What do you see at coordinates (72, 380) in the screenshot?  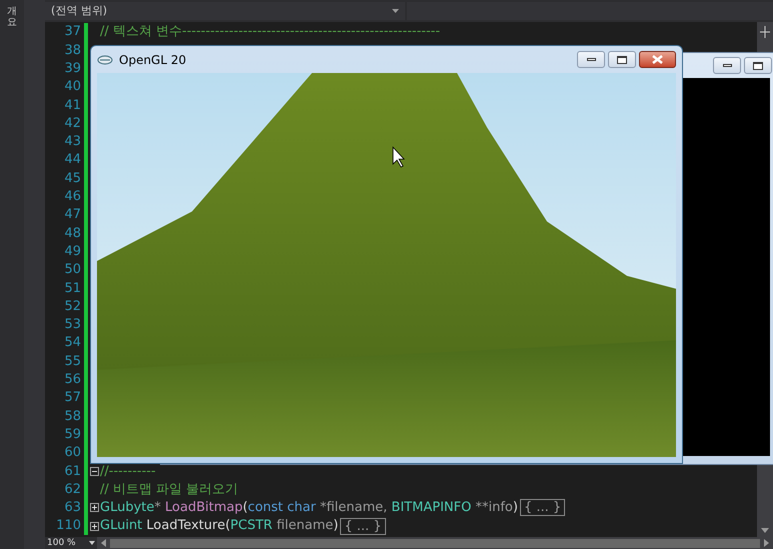 I see `line-number: 56` at bounding box center [72, 380].